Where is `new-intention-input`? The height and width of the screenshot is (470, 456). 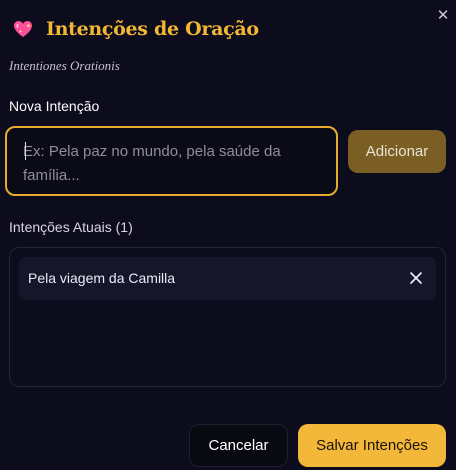
new-intention-input is located at coordinates (171, 161).